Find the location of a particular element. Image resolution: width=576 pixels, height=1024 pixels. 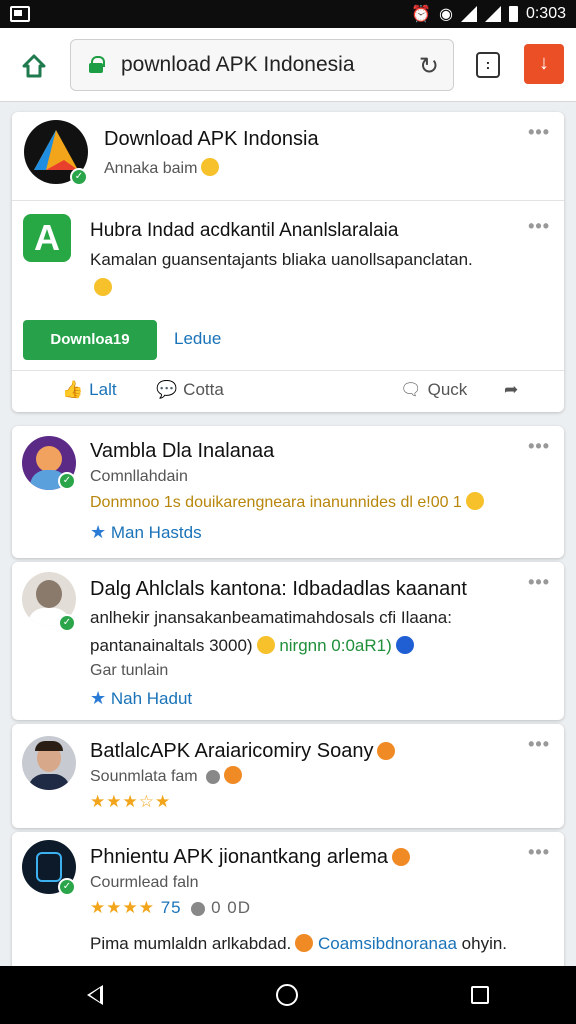

chat-icon: 🗨 is located at coordinates (411, 389).